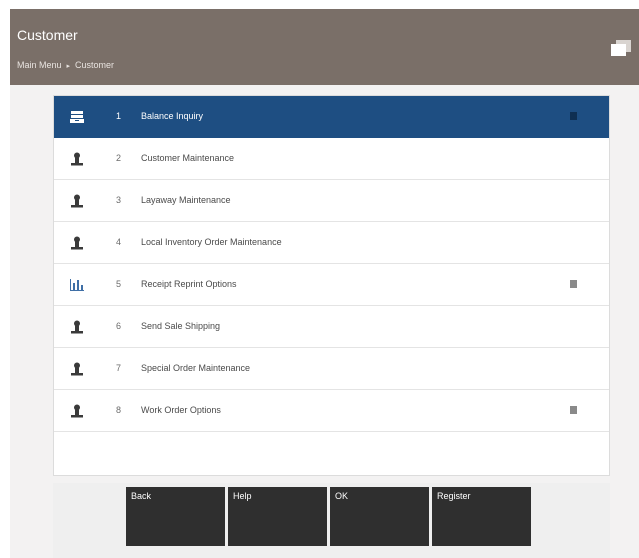 This screenshot has width=639, height=558. What do you see at coordinates (119, 326) in the screenshot?
I see `menu-item-number: 6` at bounding box center [119, 326].